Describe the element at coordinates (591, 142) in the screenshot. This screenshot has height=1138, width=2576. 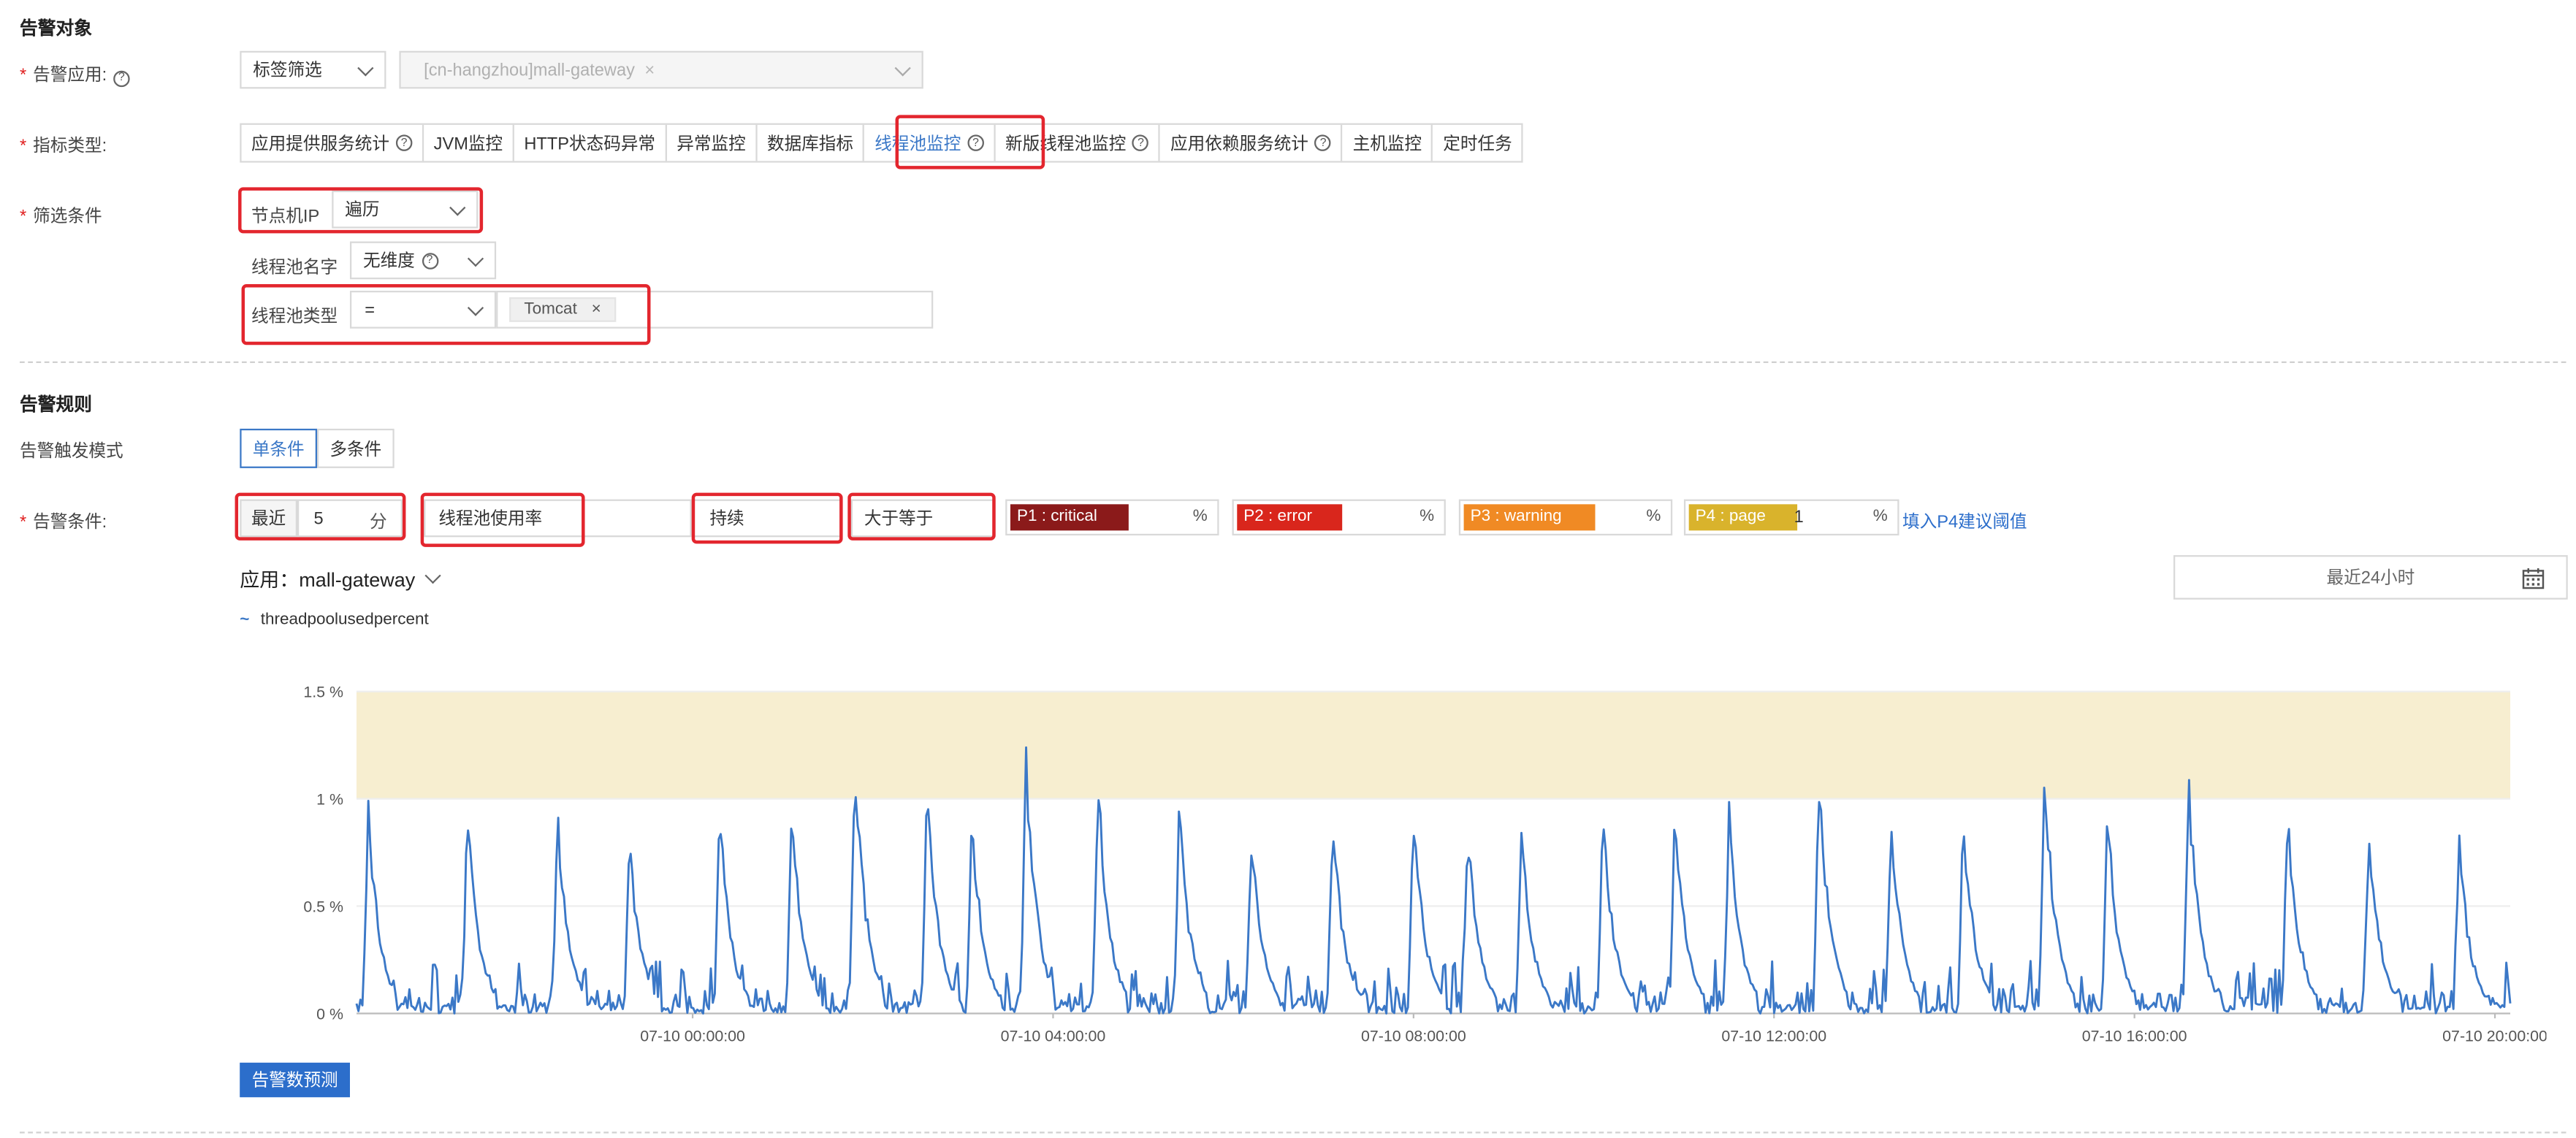
I see `tab-metric-2: HTTP状态码异常` at that location.